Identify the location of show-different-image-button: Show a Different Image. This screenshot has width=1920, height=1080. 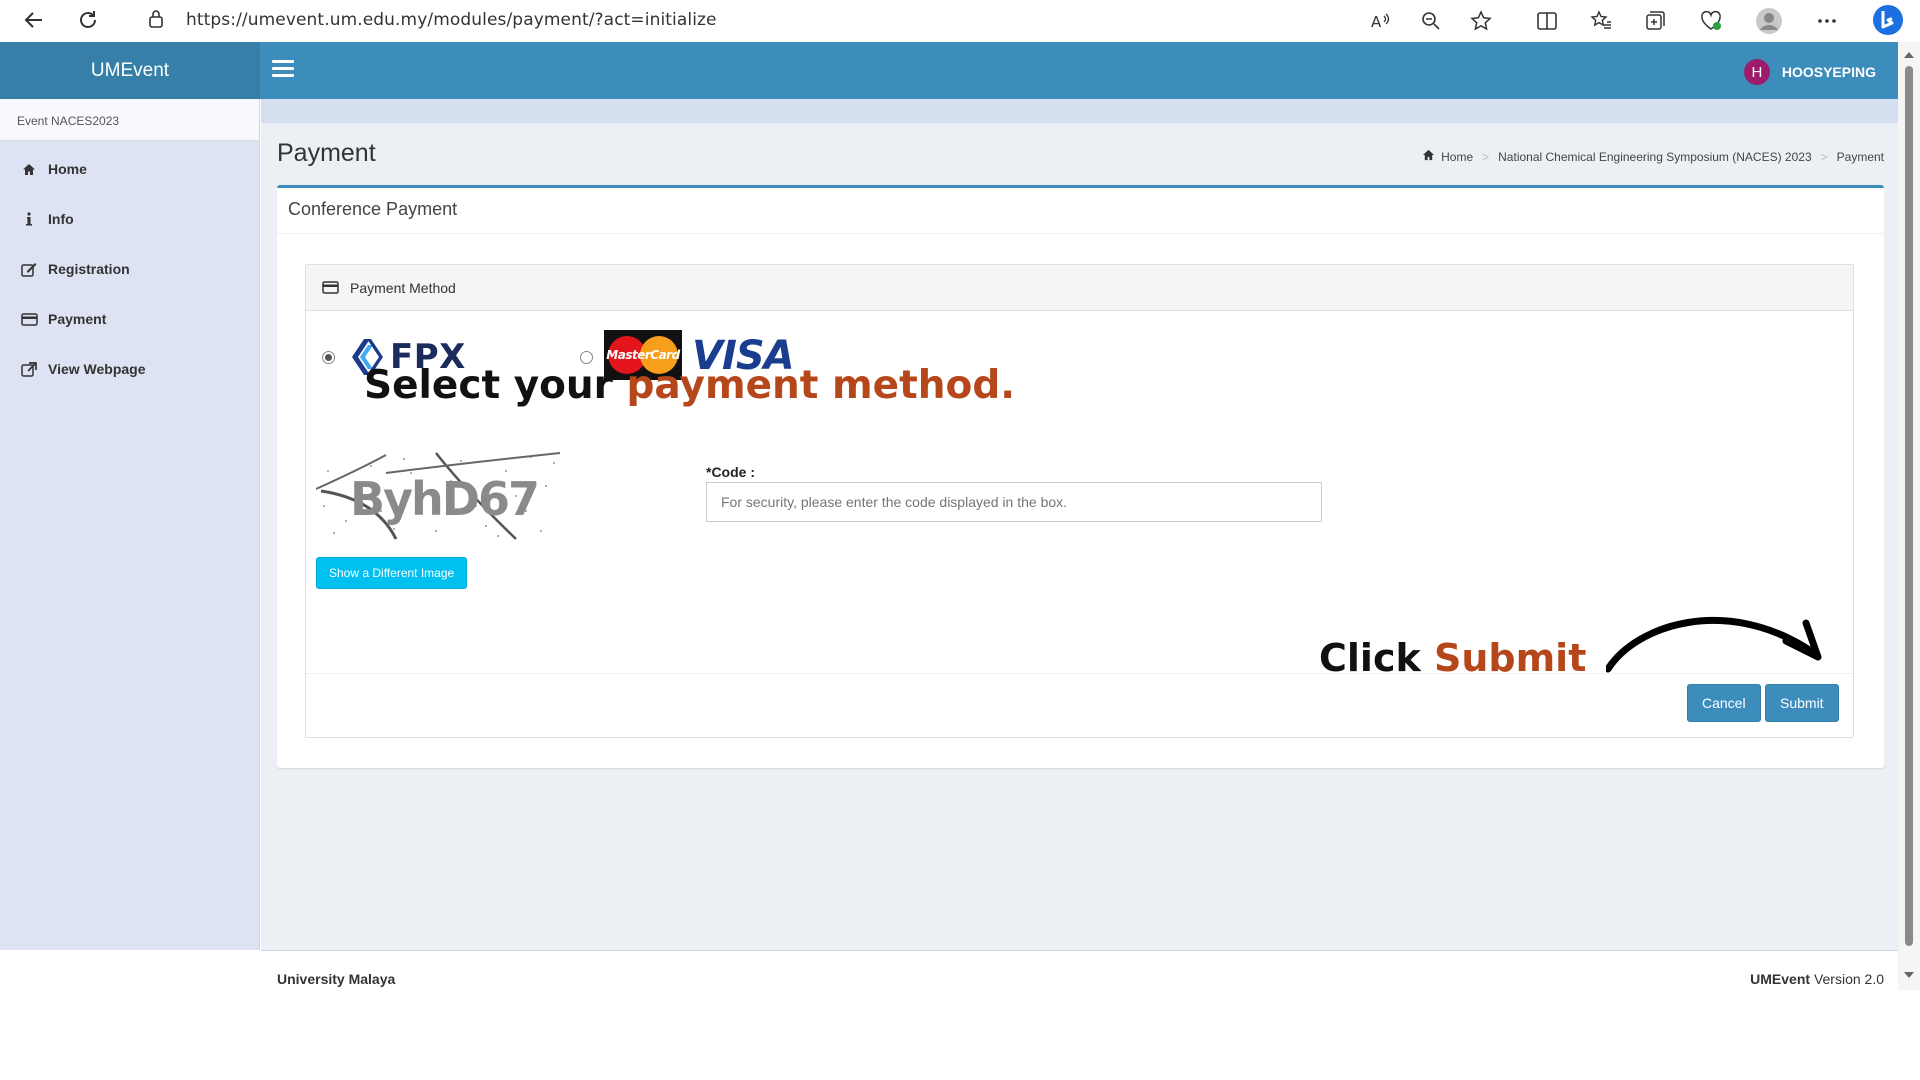
(392, 573).